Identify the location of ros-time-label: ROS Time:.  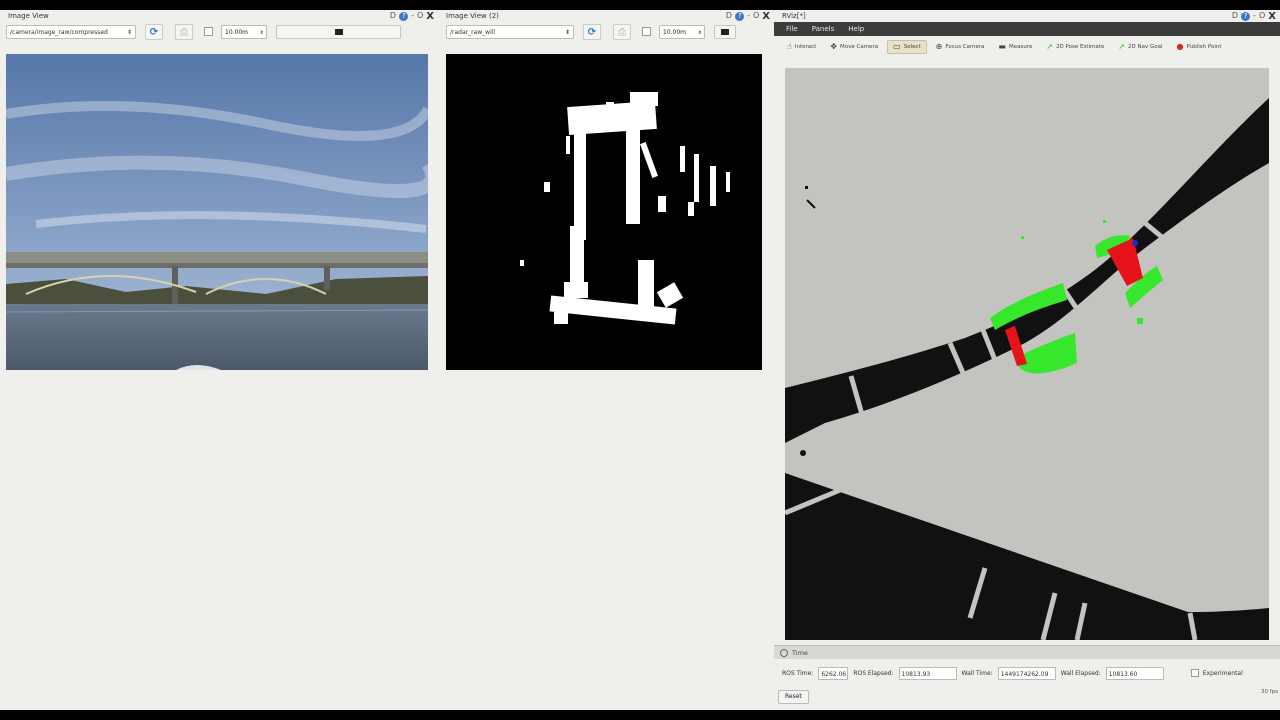
(798, 673).